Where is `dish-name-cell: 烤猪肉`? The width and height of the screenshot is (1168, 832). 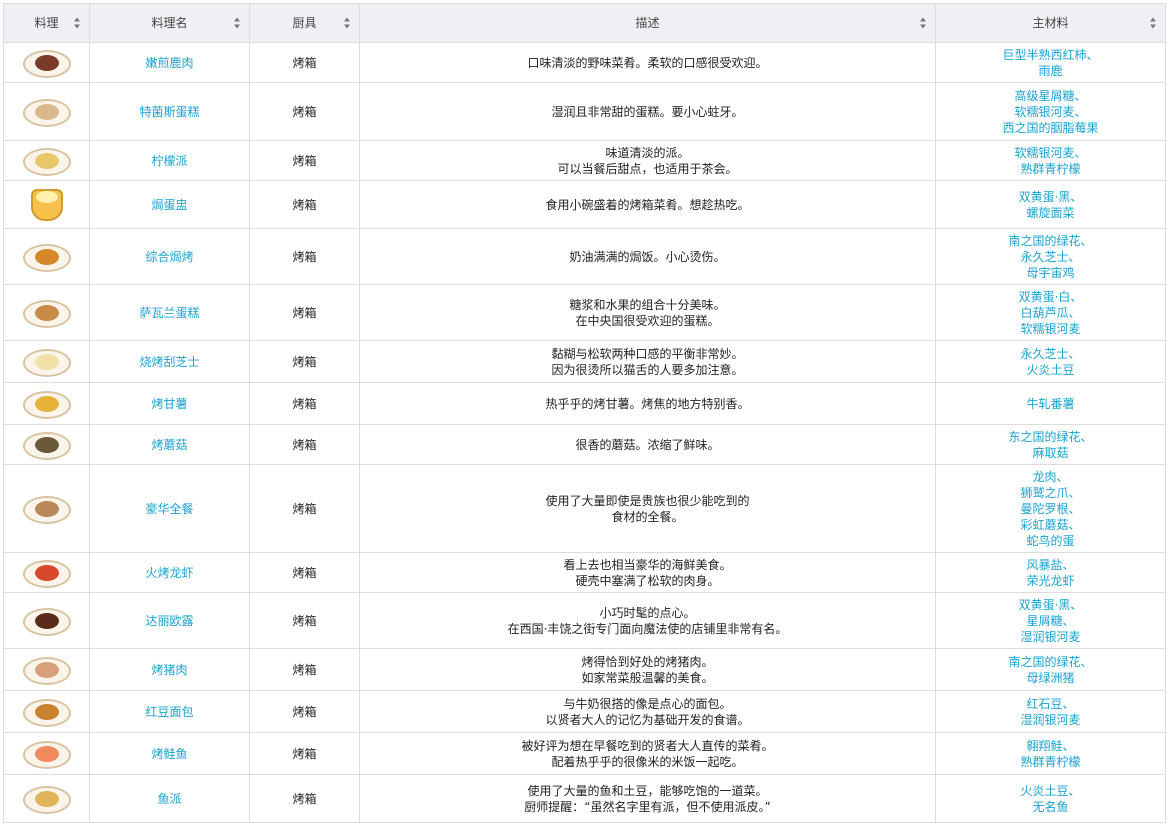 dish-name-cell: 烤猪肉 is located at coordinates (169, 669).